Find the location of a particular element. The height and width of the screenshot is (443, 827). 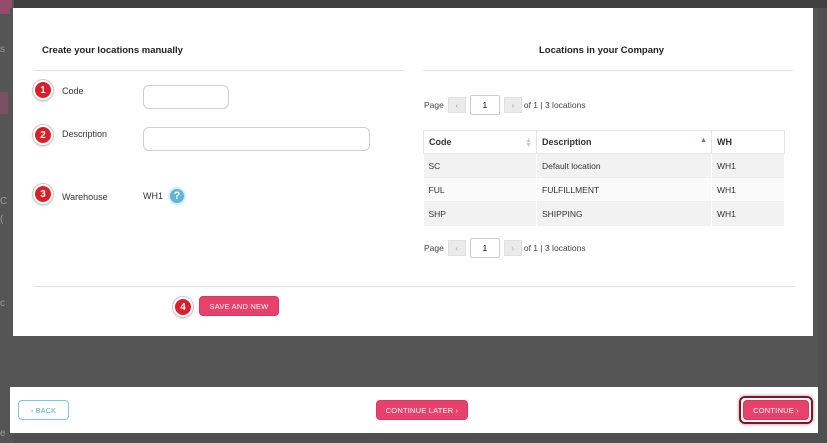

table-row: SC Default location WH1 is located at coordinates (604, 165).